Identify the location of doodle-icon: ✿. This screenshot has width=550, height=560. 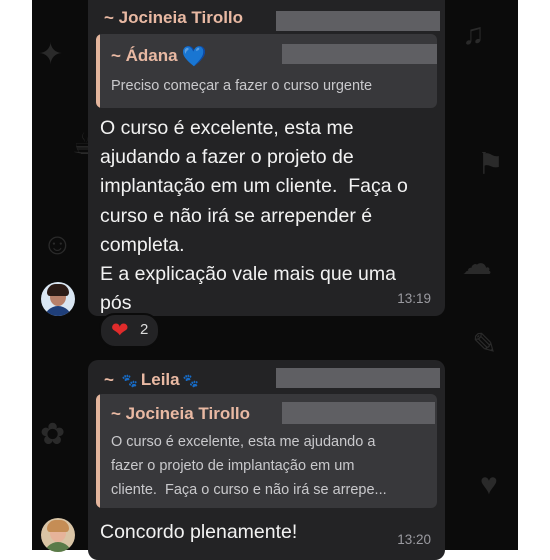
(53, 434).